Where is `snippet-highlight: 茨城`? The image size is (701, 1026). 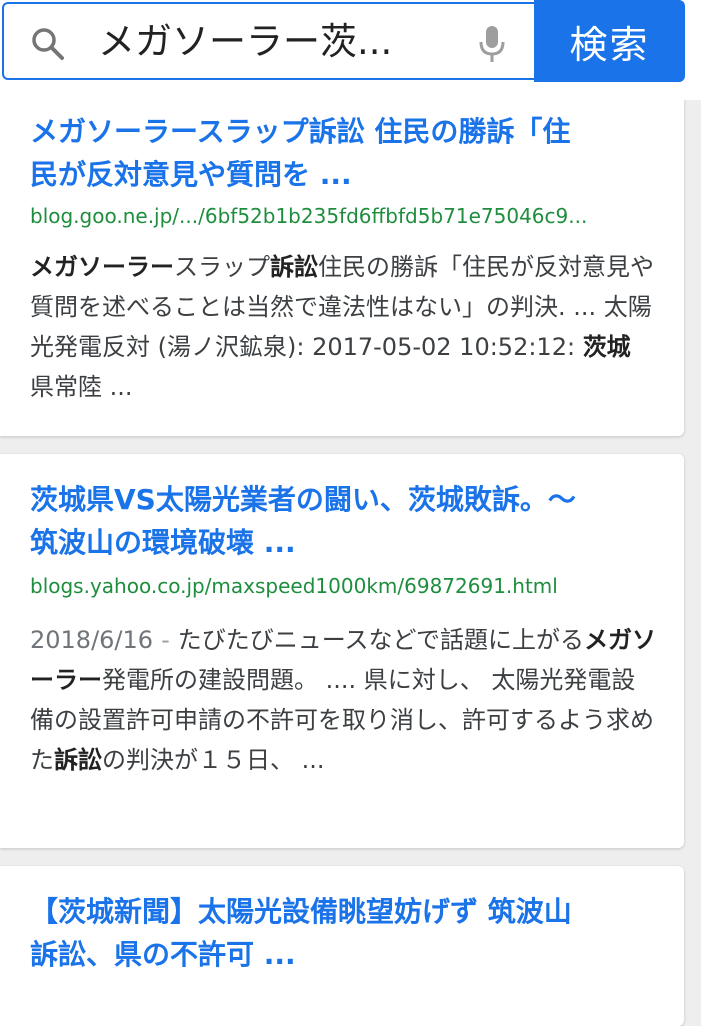
snippet-highlight: 茨城 is located at coordinates (606, 347).